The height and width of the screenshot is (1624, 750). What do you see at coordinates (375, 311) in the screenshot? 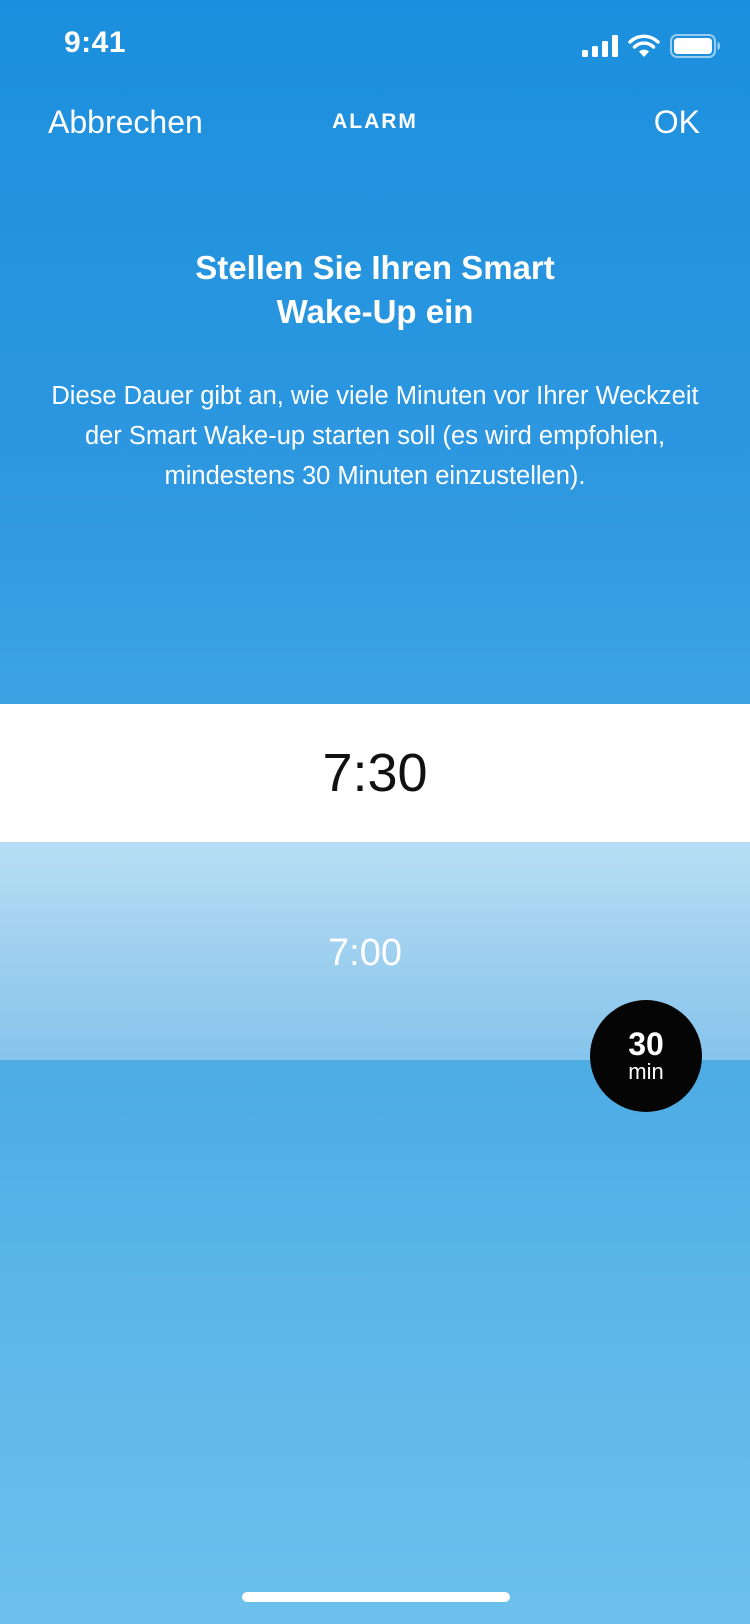
I see `headline-line-2: Wake-Up ein` at bounding box center [375, 311].